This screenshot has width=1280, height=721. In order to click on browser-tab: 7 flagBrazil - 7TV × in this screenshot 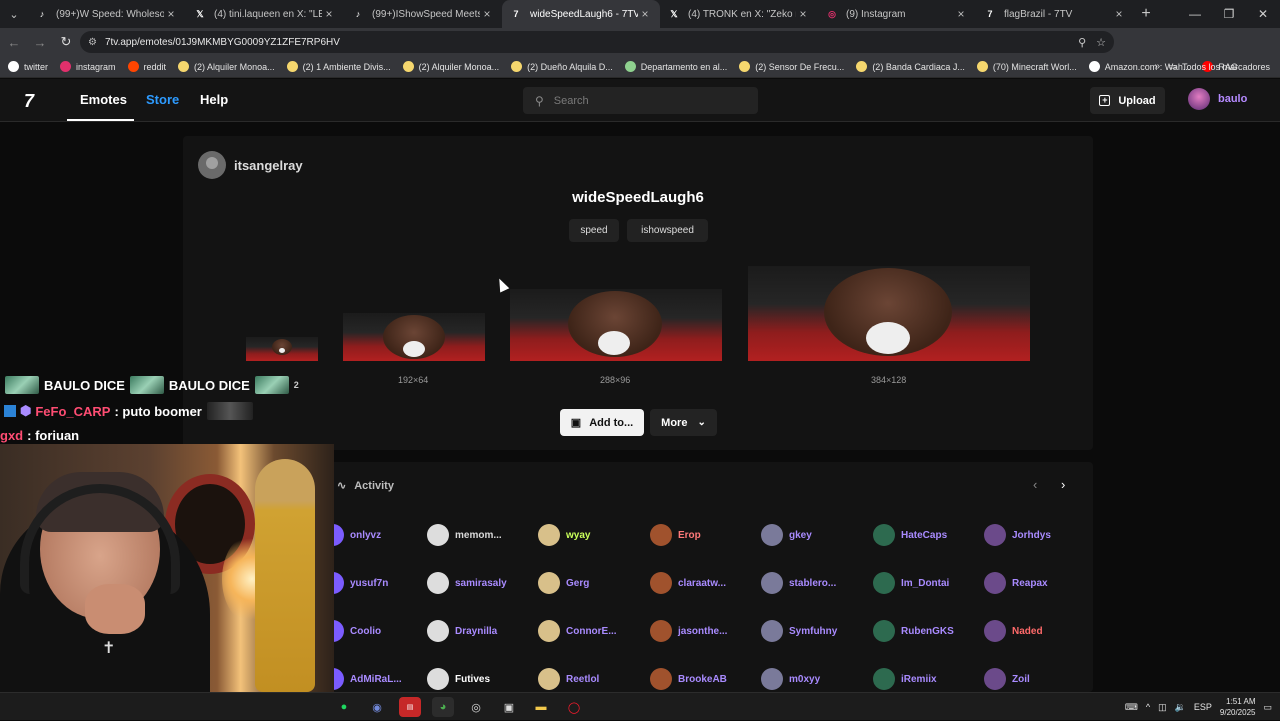, I will do `click(1055, 14)`.